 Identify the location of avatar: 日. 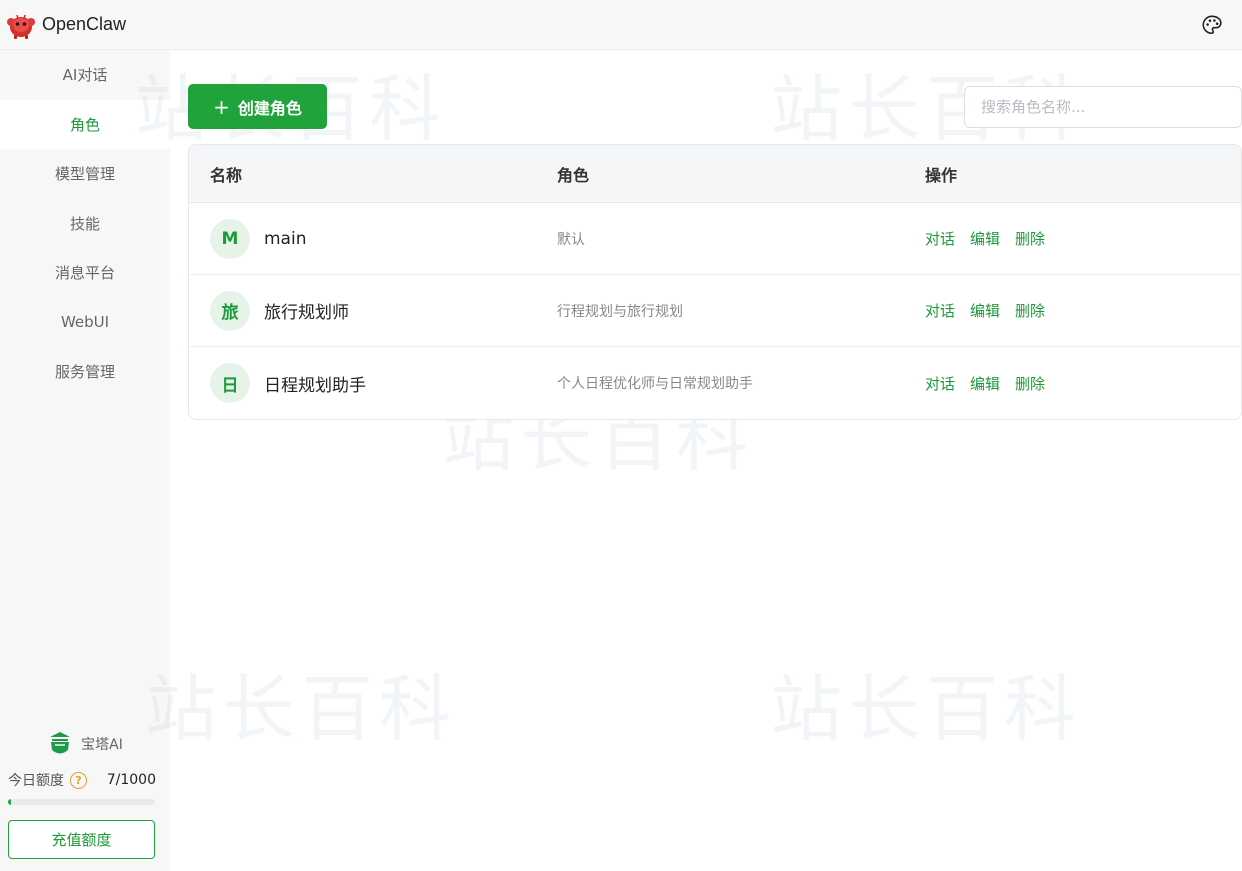
(230, 383).